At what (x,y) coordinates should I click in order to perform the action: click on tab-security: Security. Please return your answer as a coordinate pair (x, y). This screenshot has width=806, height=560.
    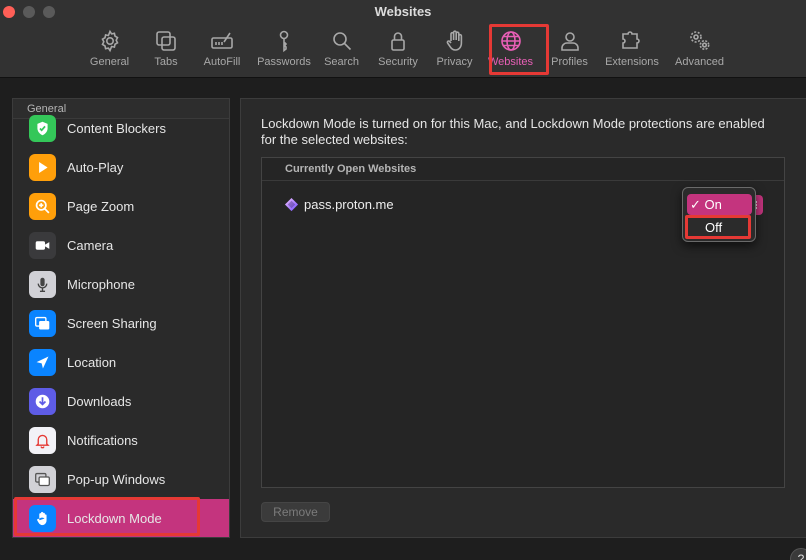
    Looking at the image, I should click on (398, 49).